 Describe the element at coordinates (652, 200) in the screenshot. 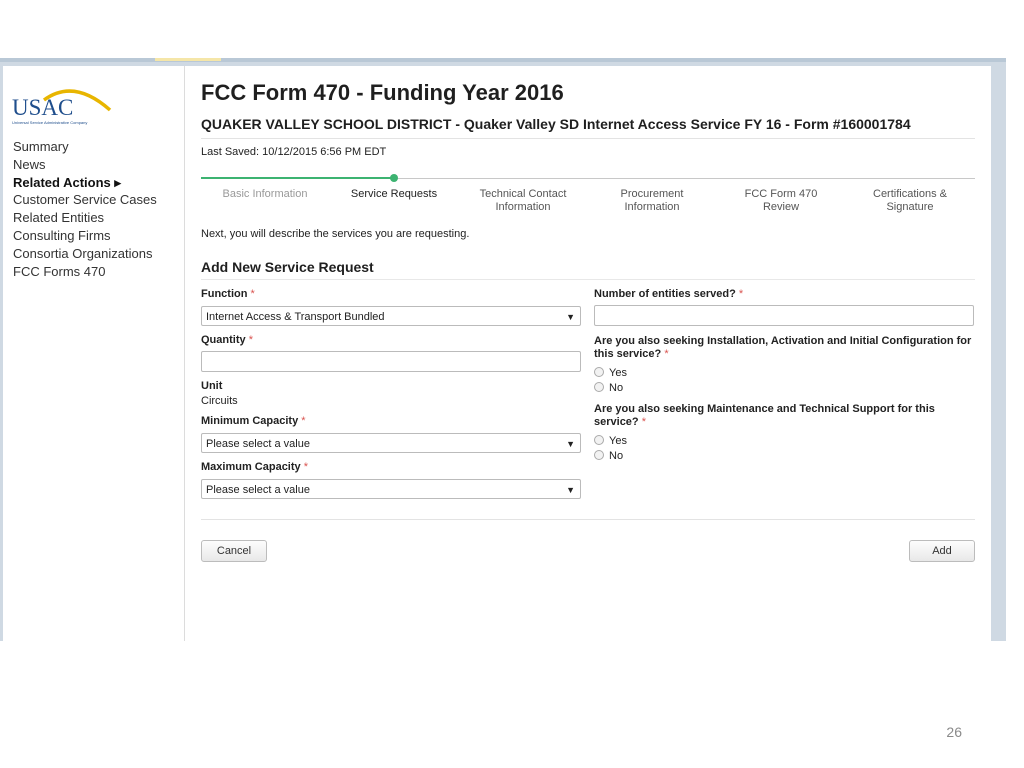

I see `step-procurement-information: Procurement Information` at that location.